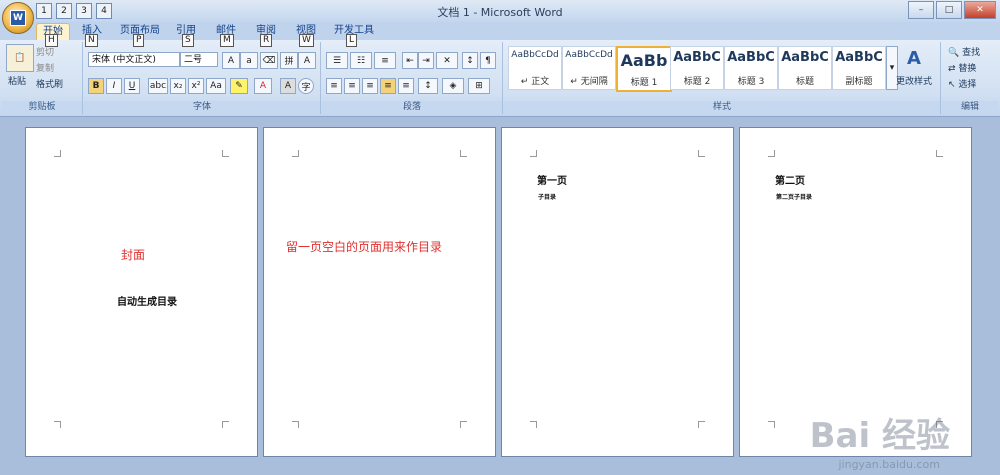  Describe the element at coordinates (352, 86) in the screenshot. I see `align-center-button: ≡` at that location.